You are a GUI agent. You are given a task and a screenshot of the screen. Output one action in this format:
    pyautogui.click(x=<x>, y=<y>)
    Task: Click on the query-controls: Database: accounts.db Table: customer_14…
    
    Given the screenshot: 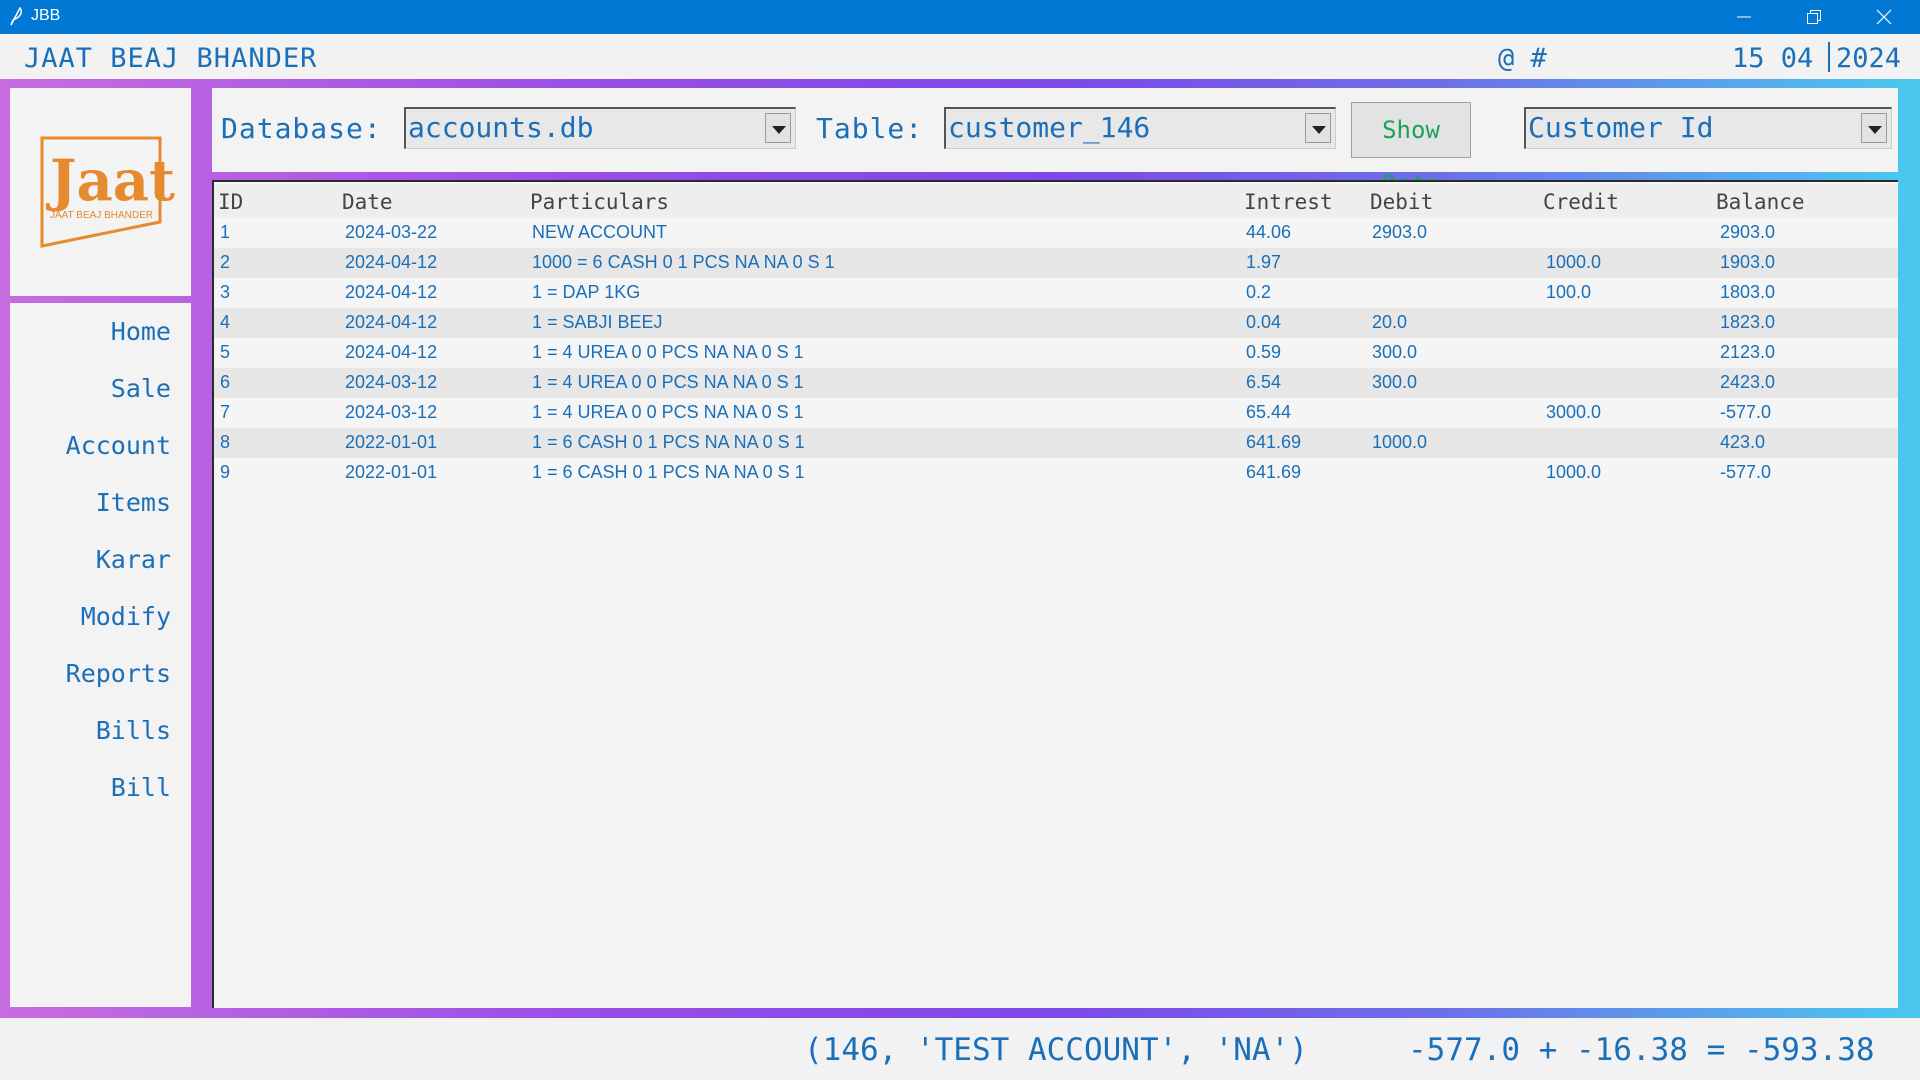 What is the action you would take?
    pyautogui.click(x=1055, y=143)
    